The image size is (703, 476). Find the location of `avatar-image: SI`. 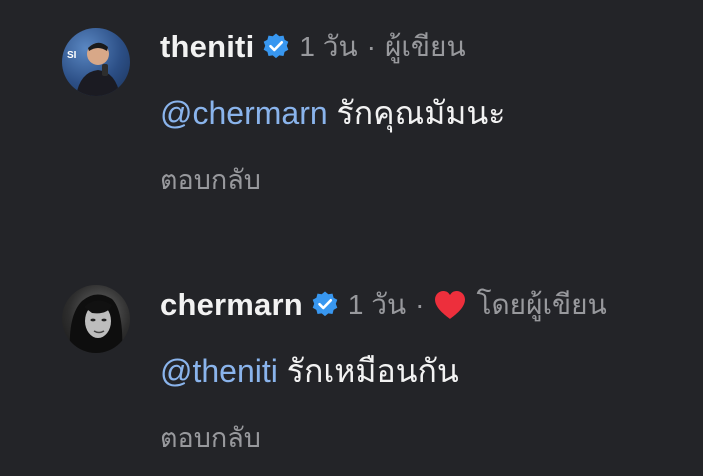

avatar-image: SI is located at coordinates (93, 69).